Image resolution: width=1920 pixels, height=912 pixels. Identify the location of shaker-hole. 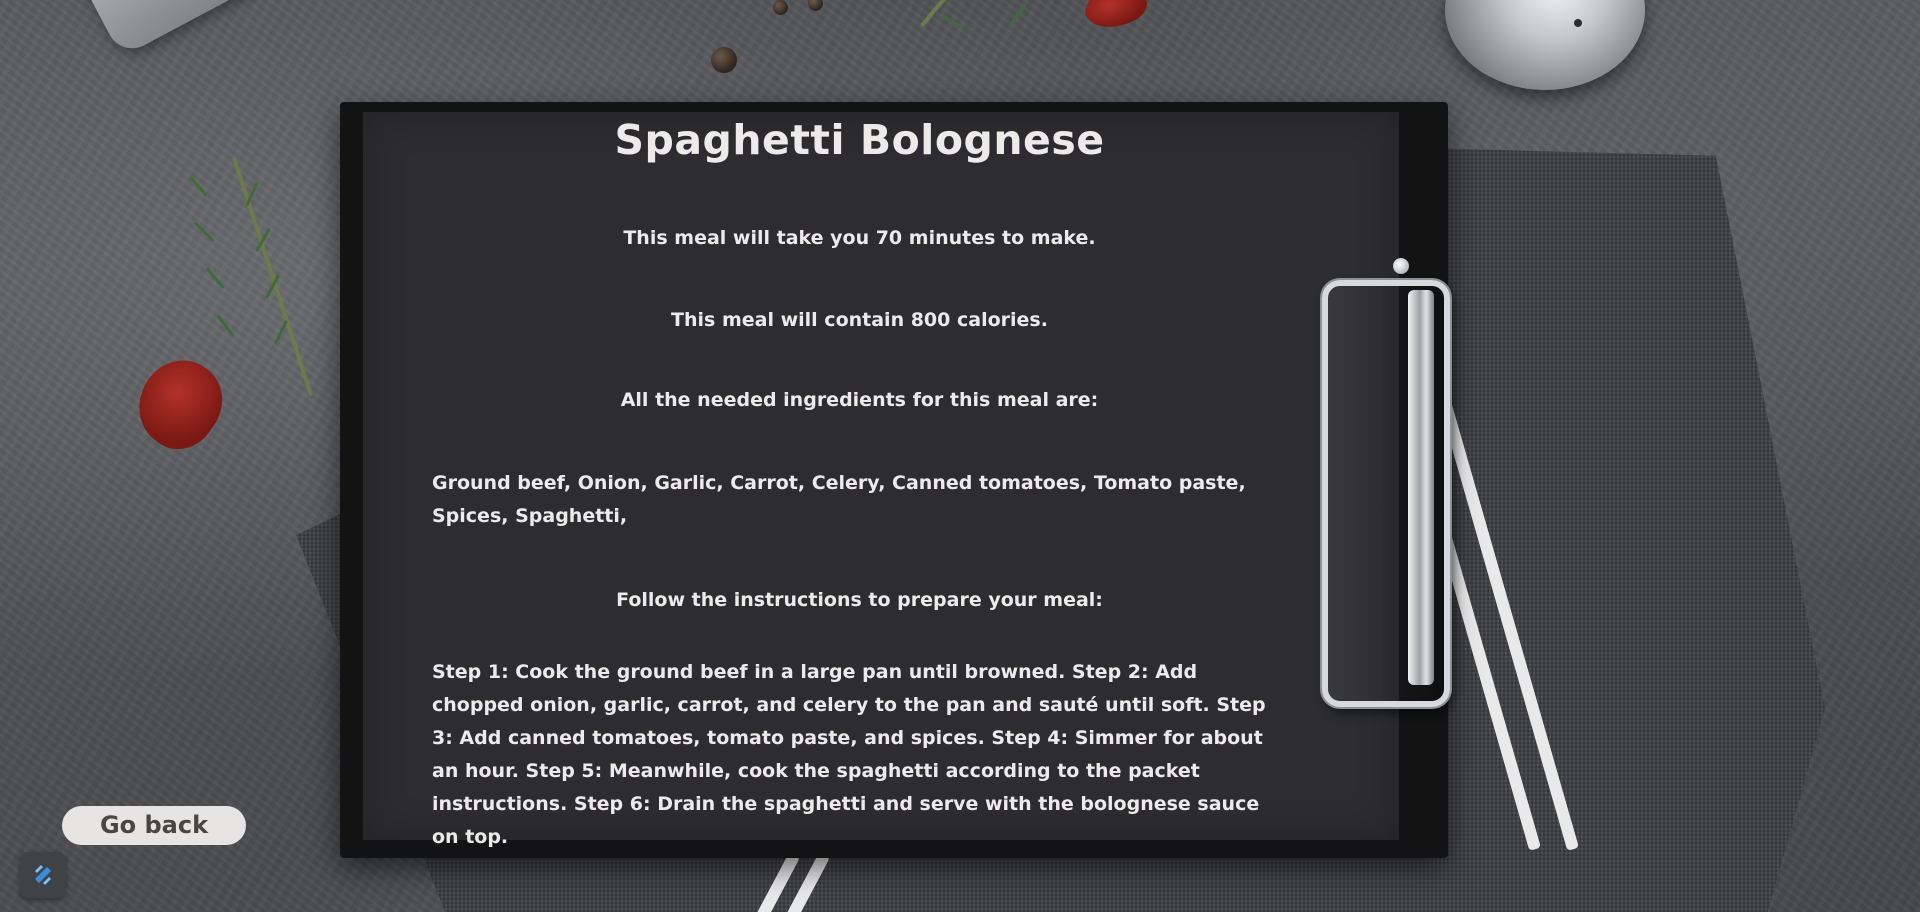
(1578, 23).